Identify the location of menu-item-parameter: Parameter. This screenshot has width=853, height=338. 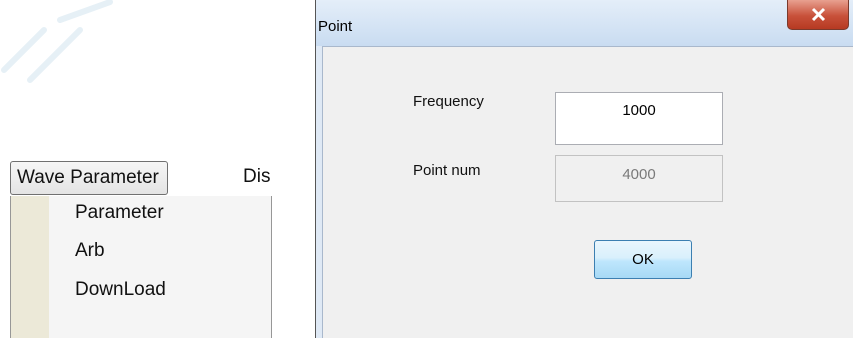
(141, 213).